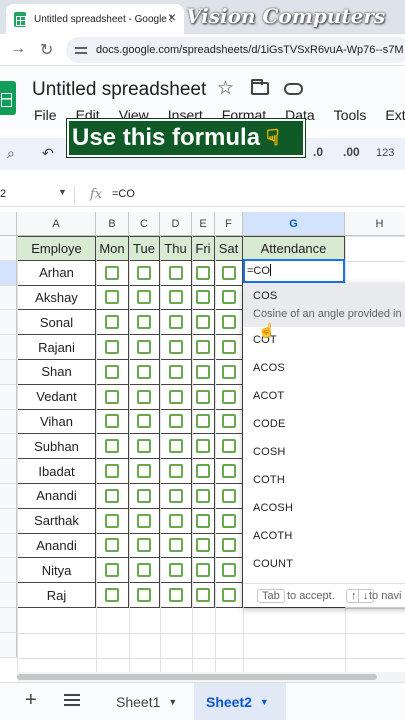 This screenshot has width=405, height=720. Describe the element at coordinates (81, 50) in the screenshot. I see `site-info-icon` at that location.